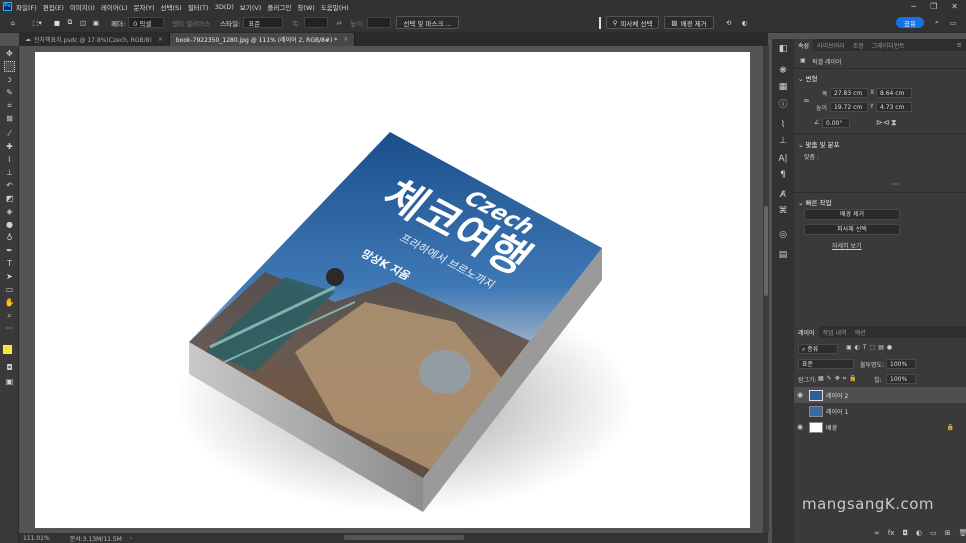 The image size is (966, 543). What do you see at coordinates (146, 22) in the screenshot?
I see `feather-input: 0 픽셀` at bounding box center [146, 22].